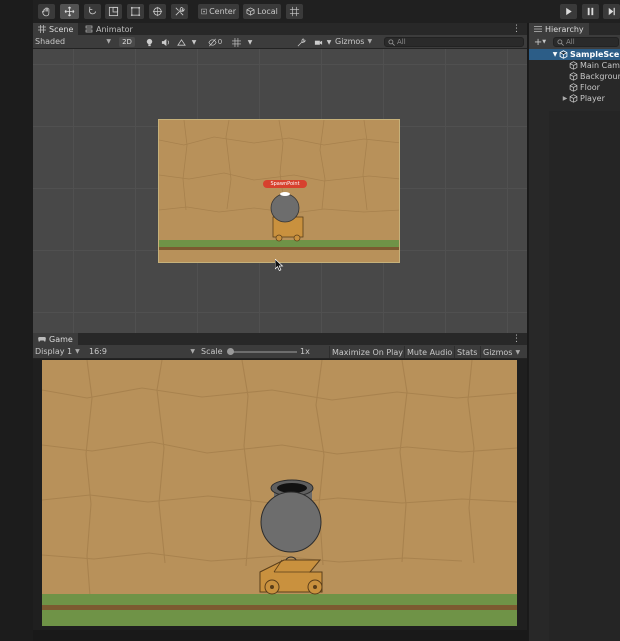 The width and height of the screenshot is (620, 641). Describe the element at coordinates (220, 42) in the screenshot. I see `hidden-count: 0` at that location.